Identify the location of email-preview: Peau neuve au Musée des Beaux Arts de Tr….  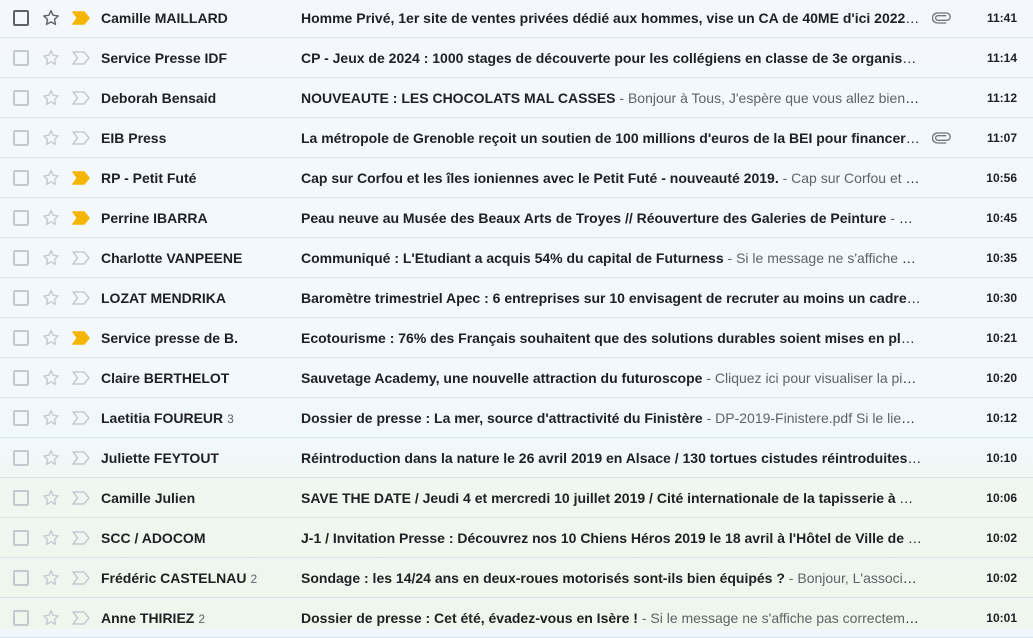
(611, 218).